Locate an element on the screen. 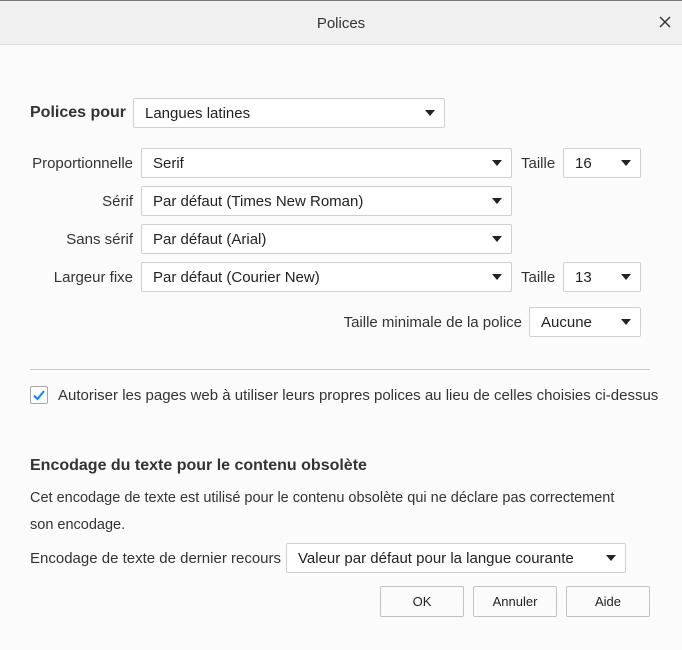  fonts-for-select: Langues latines is located at coordinates (289, 113).